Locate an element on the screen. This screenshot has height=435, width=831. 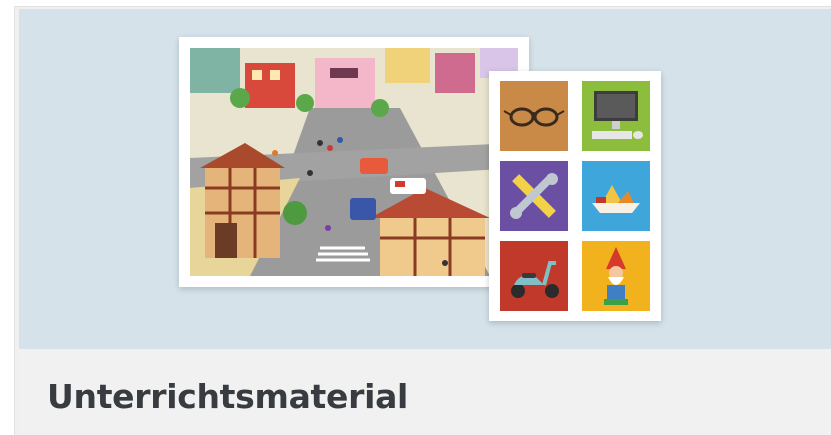
computer-tile is located at coordinates (616, 116).